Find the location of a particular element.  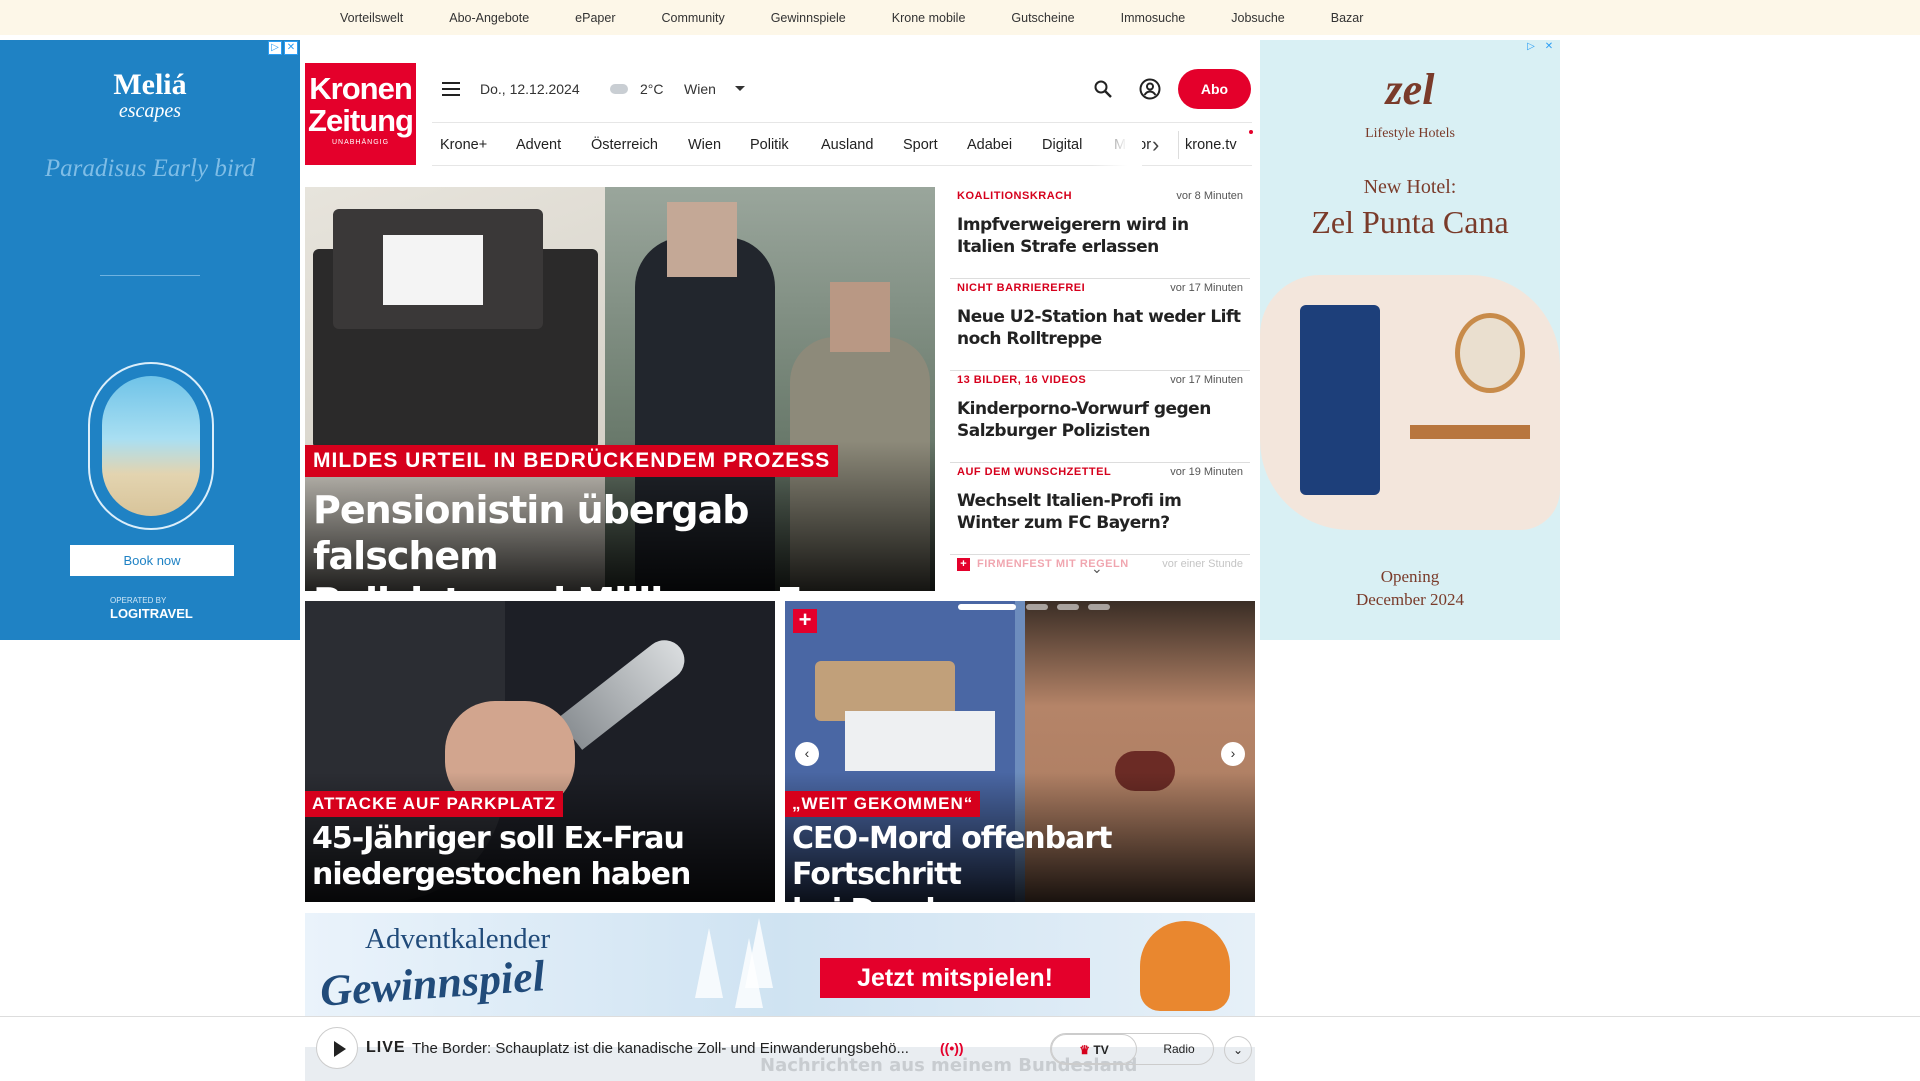

utility-link-gewinnspiele: Gewinnspiele is located at coordinates (808, 18).